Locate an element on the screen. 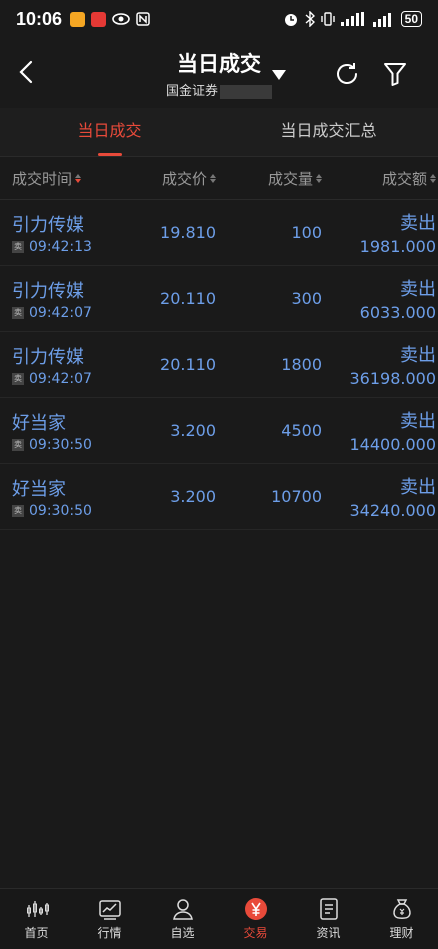 This screenshot has height=949, width=438. signal-icon is located at coordinates (352, 19).